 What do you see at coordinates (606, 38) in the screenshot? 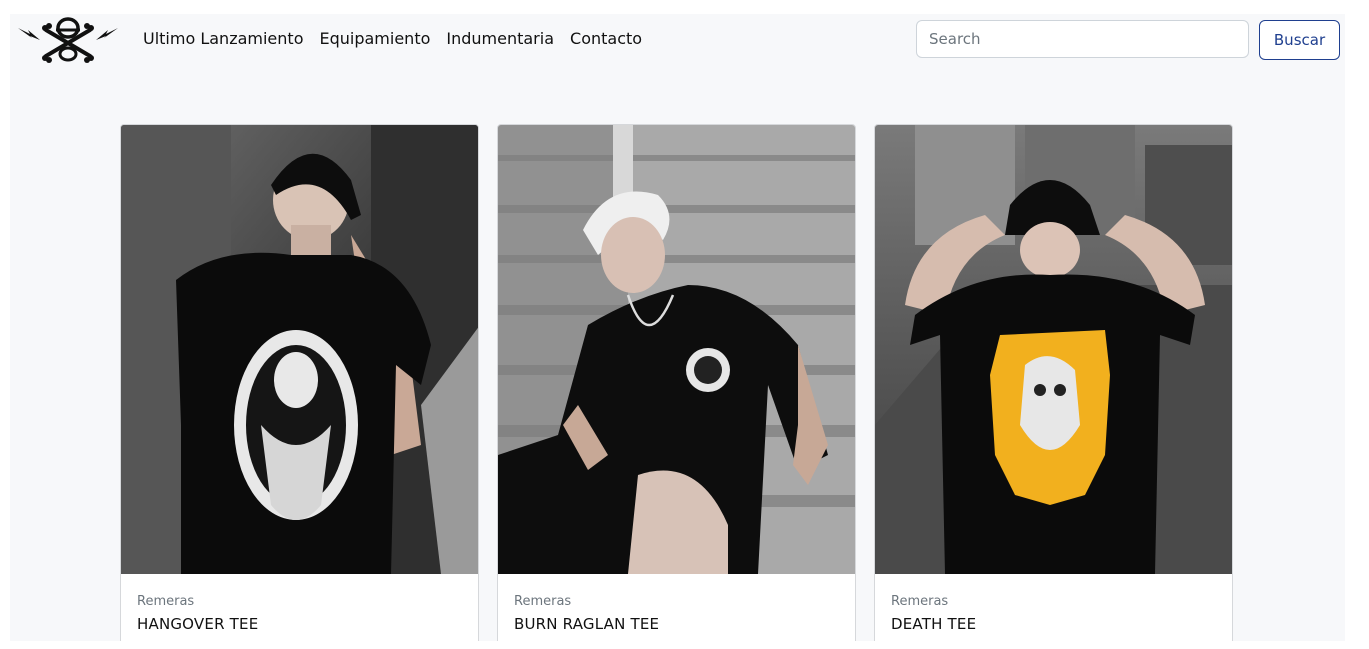
I see `nav-link-contacto: Contacto` at bounding box center [606, 38].